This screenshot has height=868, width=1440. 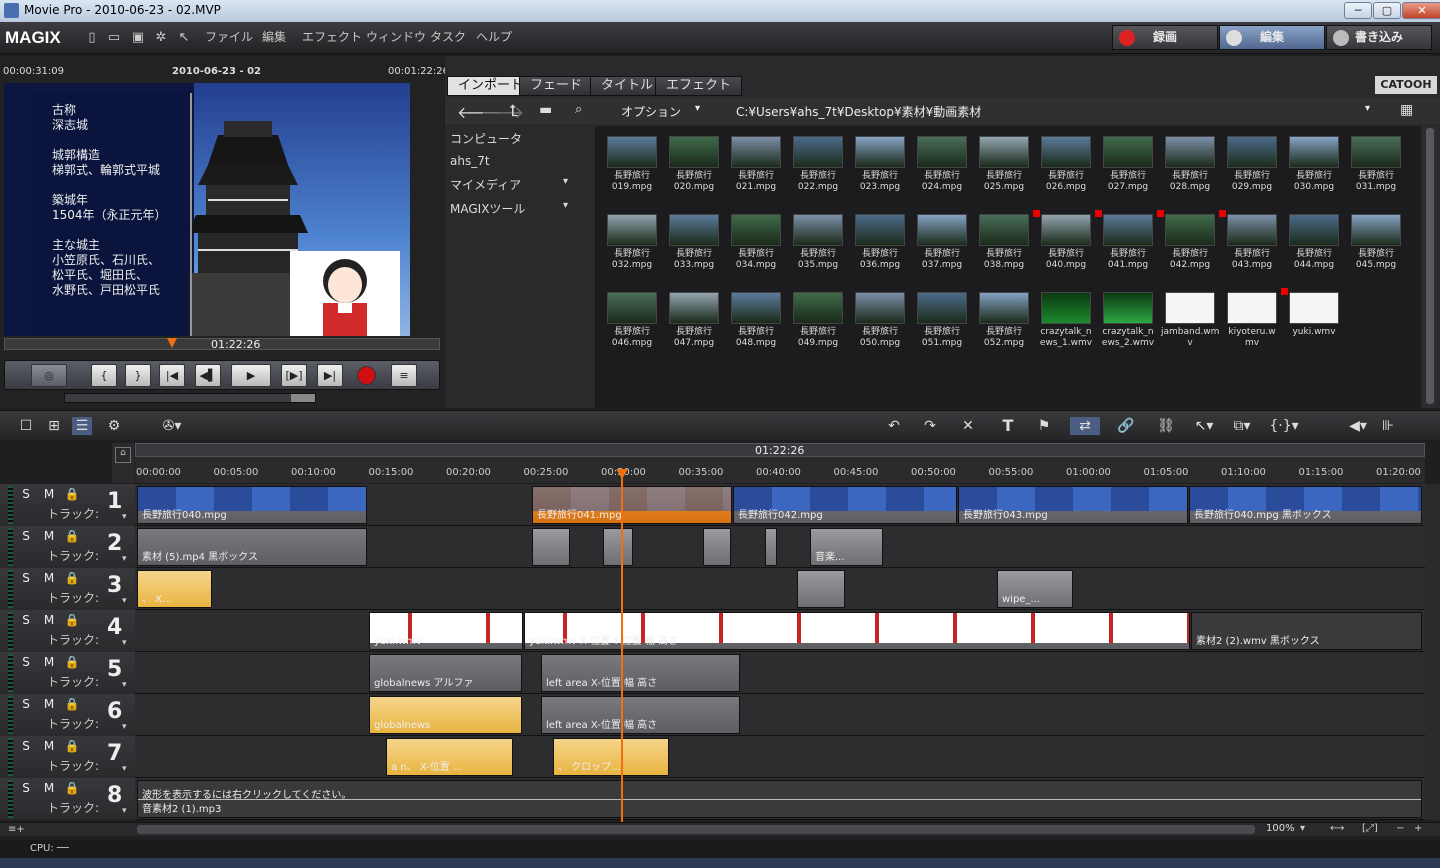 What do you see at coordinates (1376, 249) in the screenshot?
I see `media-thumbnail: 長野旅行 045.mpg` at bounding box center [1376, 249].